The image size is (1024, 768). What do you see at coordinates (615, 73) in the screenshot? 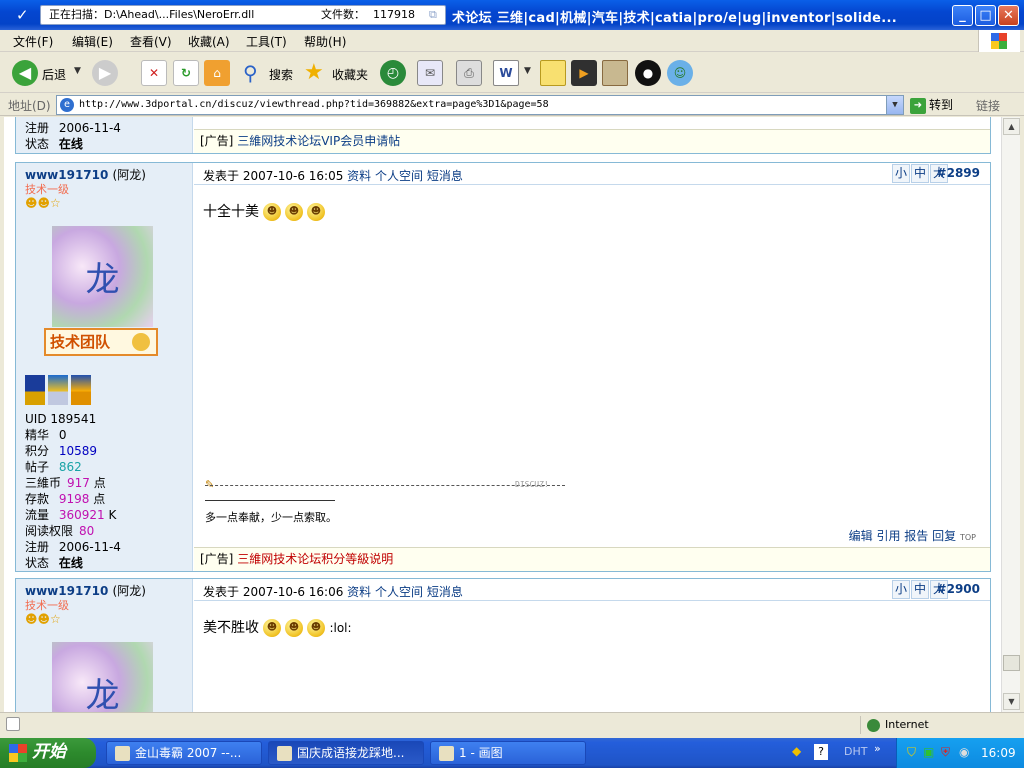
I see `research-icon` at bounding box center [615, 73].